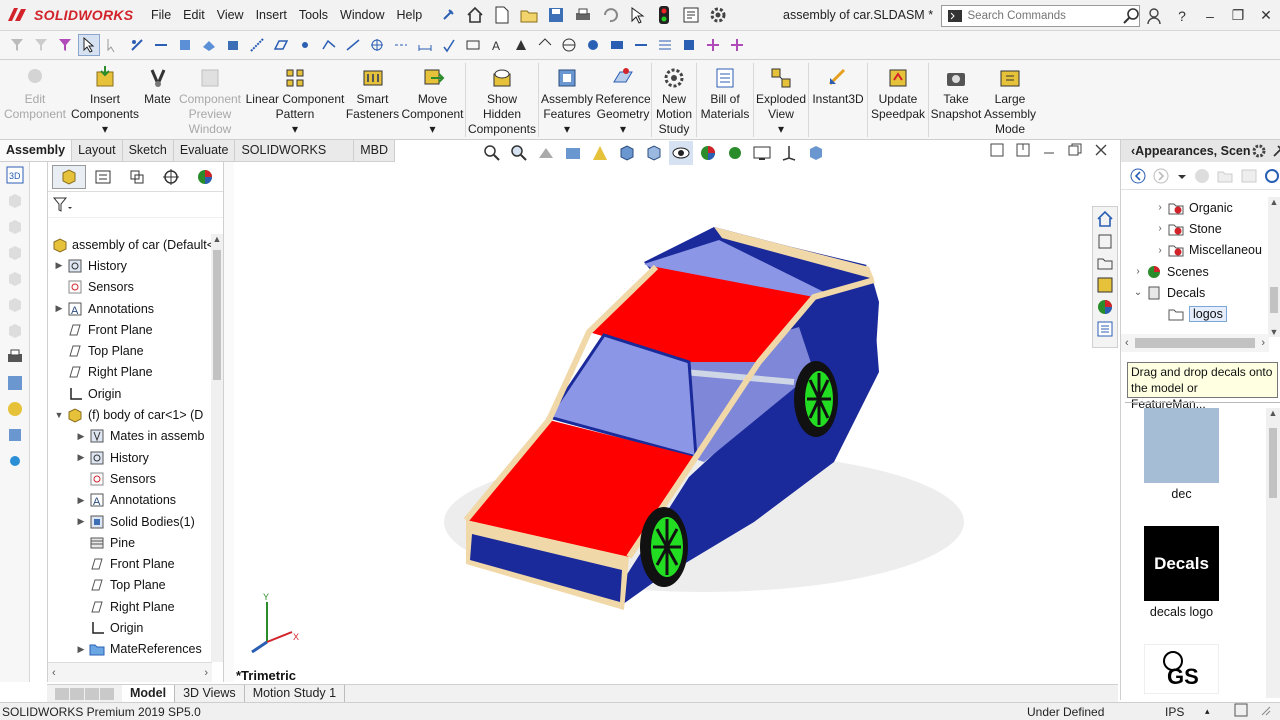  I want to click on solidworks-logo: SOLIDWORKS, so click(67, 15).